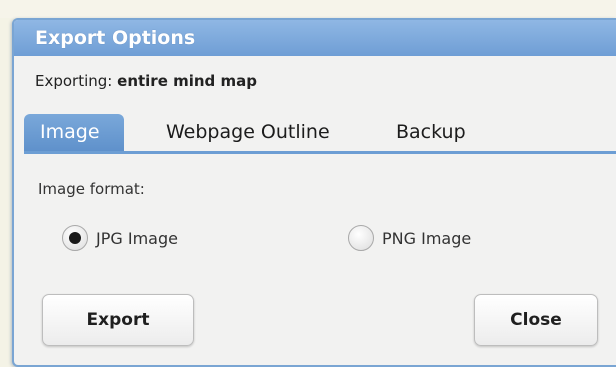  I want to click on tab-bar: Image Webpage Outline Backup, so click(320, 134).